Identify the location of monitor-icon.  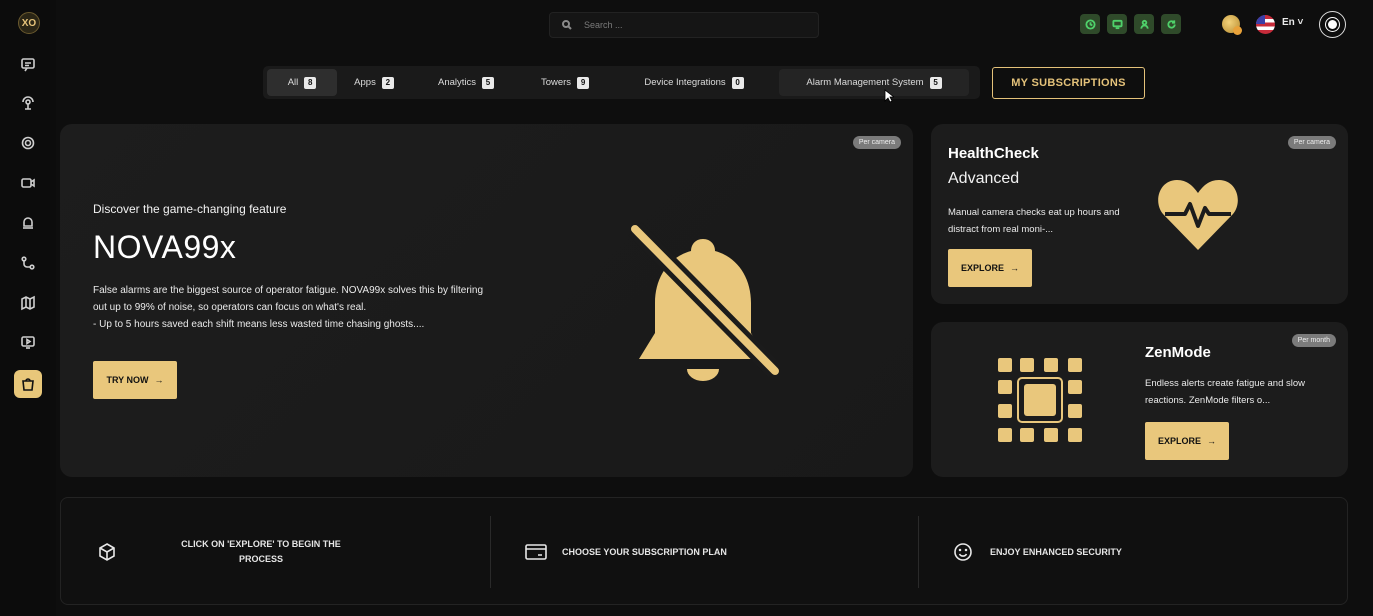
(1117, 24).